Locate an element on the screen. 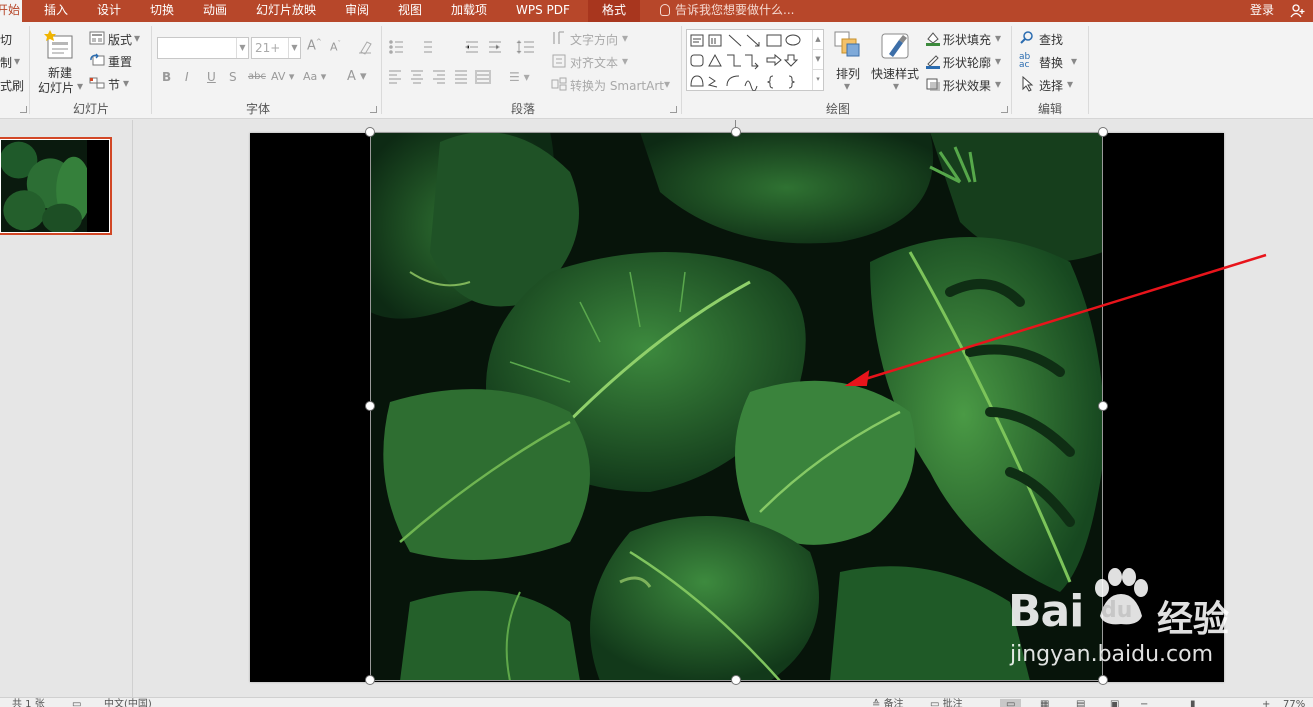 This screenshot has height=707, width=1313. slide-thumbnail-pane is located at coordinates (66, 408).